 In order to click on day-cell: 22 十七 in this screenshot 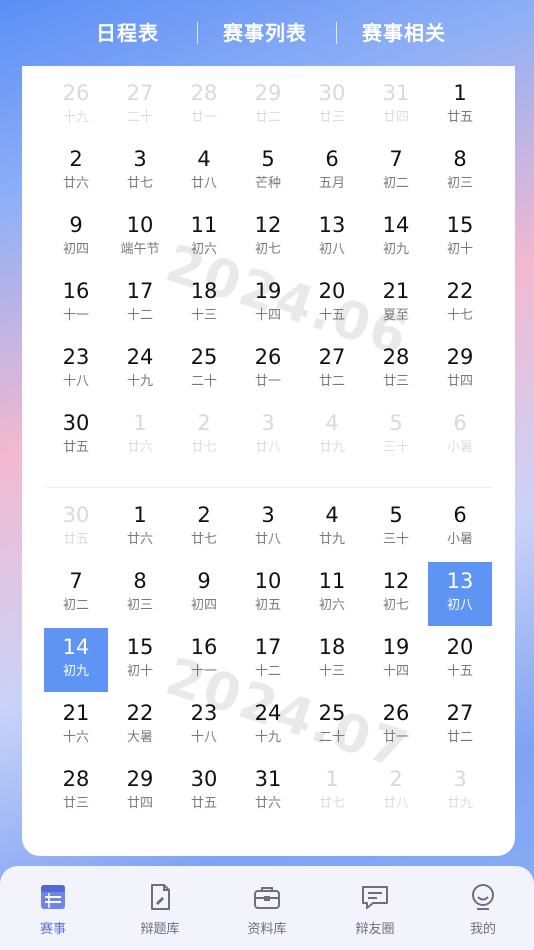, I will do `click(460, 304)`.